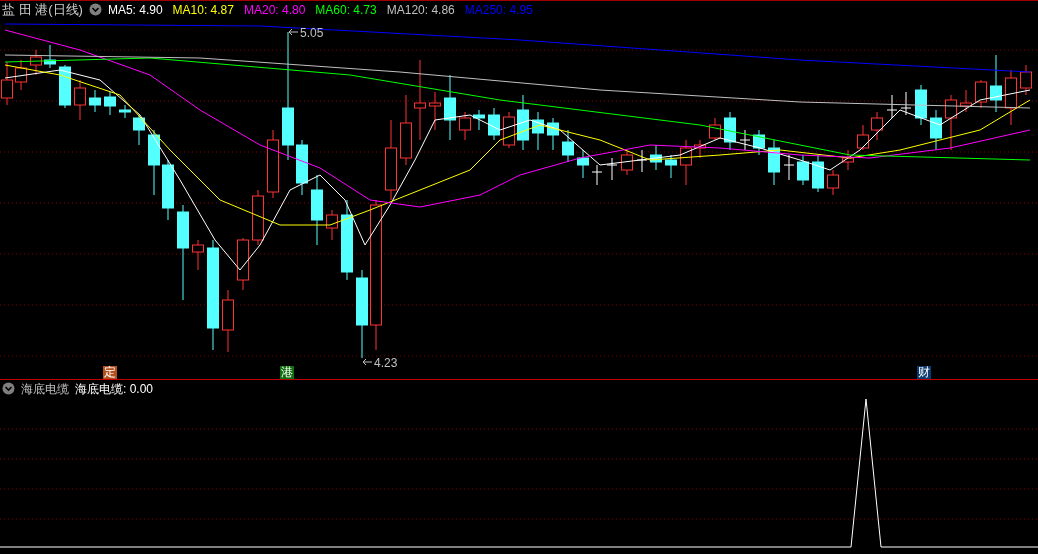 The width and height of the screenshot is (1038, 554). I want to click on price-label: 5.05, so click(312, 33).